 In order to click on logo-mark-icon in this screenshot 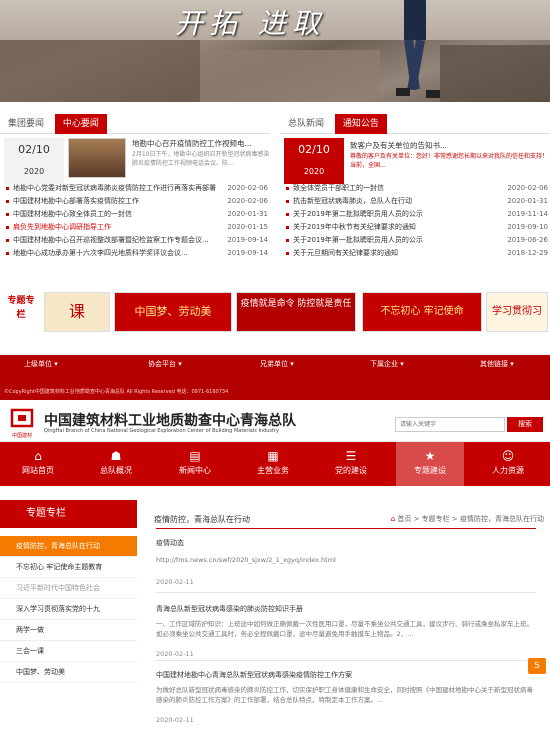, I will do `click(22, 418)`.